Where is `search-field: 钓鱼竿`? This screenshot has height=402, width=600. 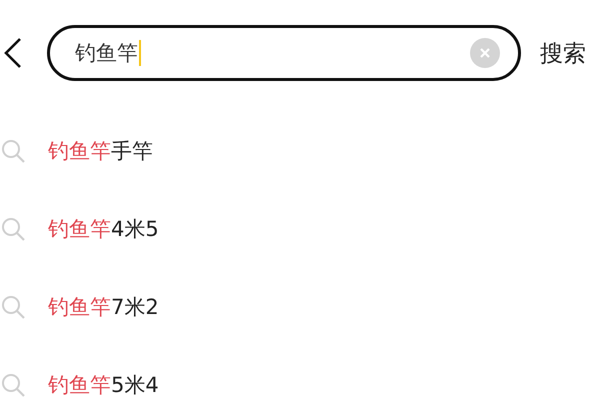 search-field: 钓鱼竿 is located at coordinates (284, 53).